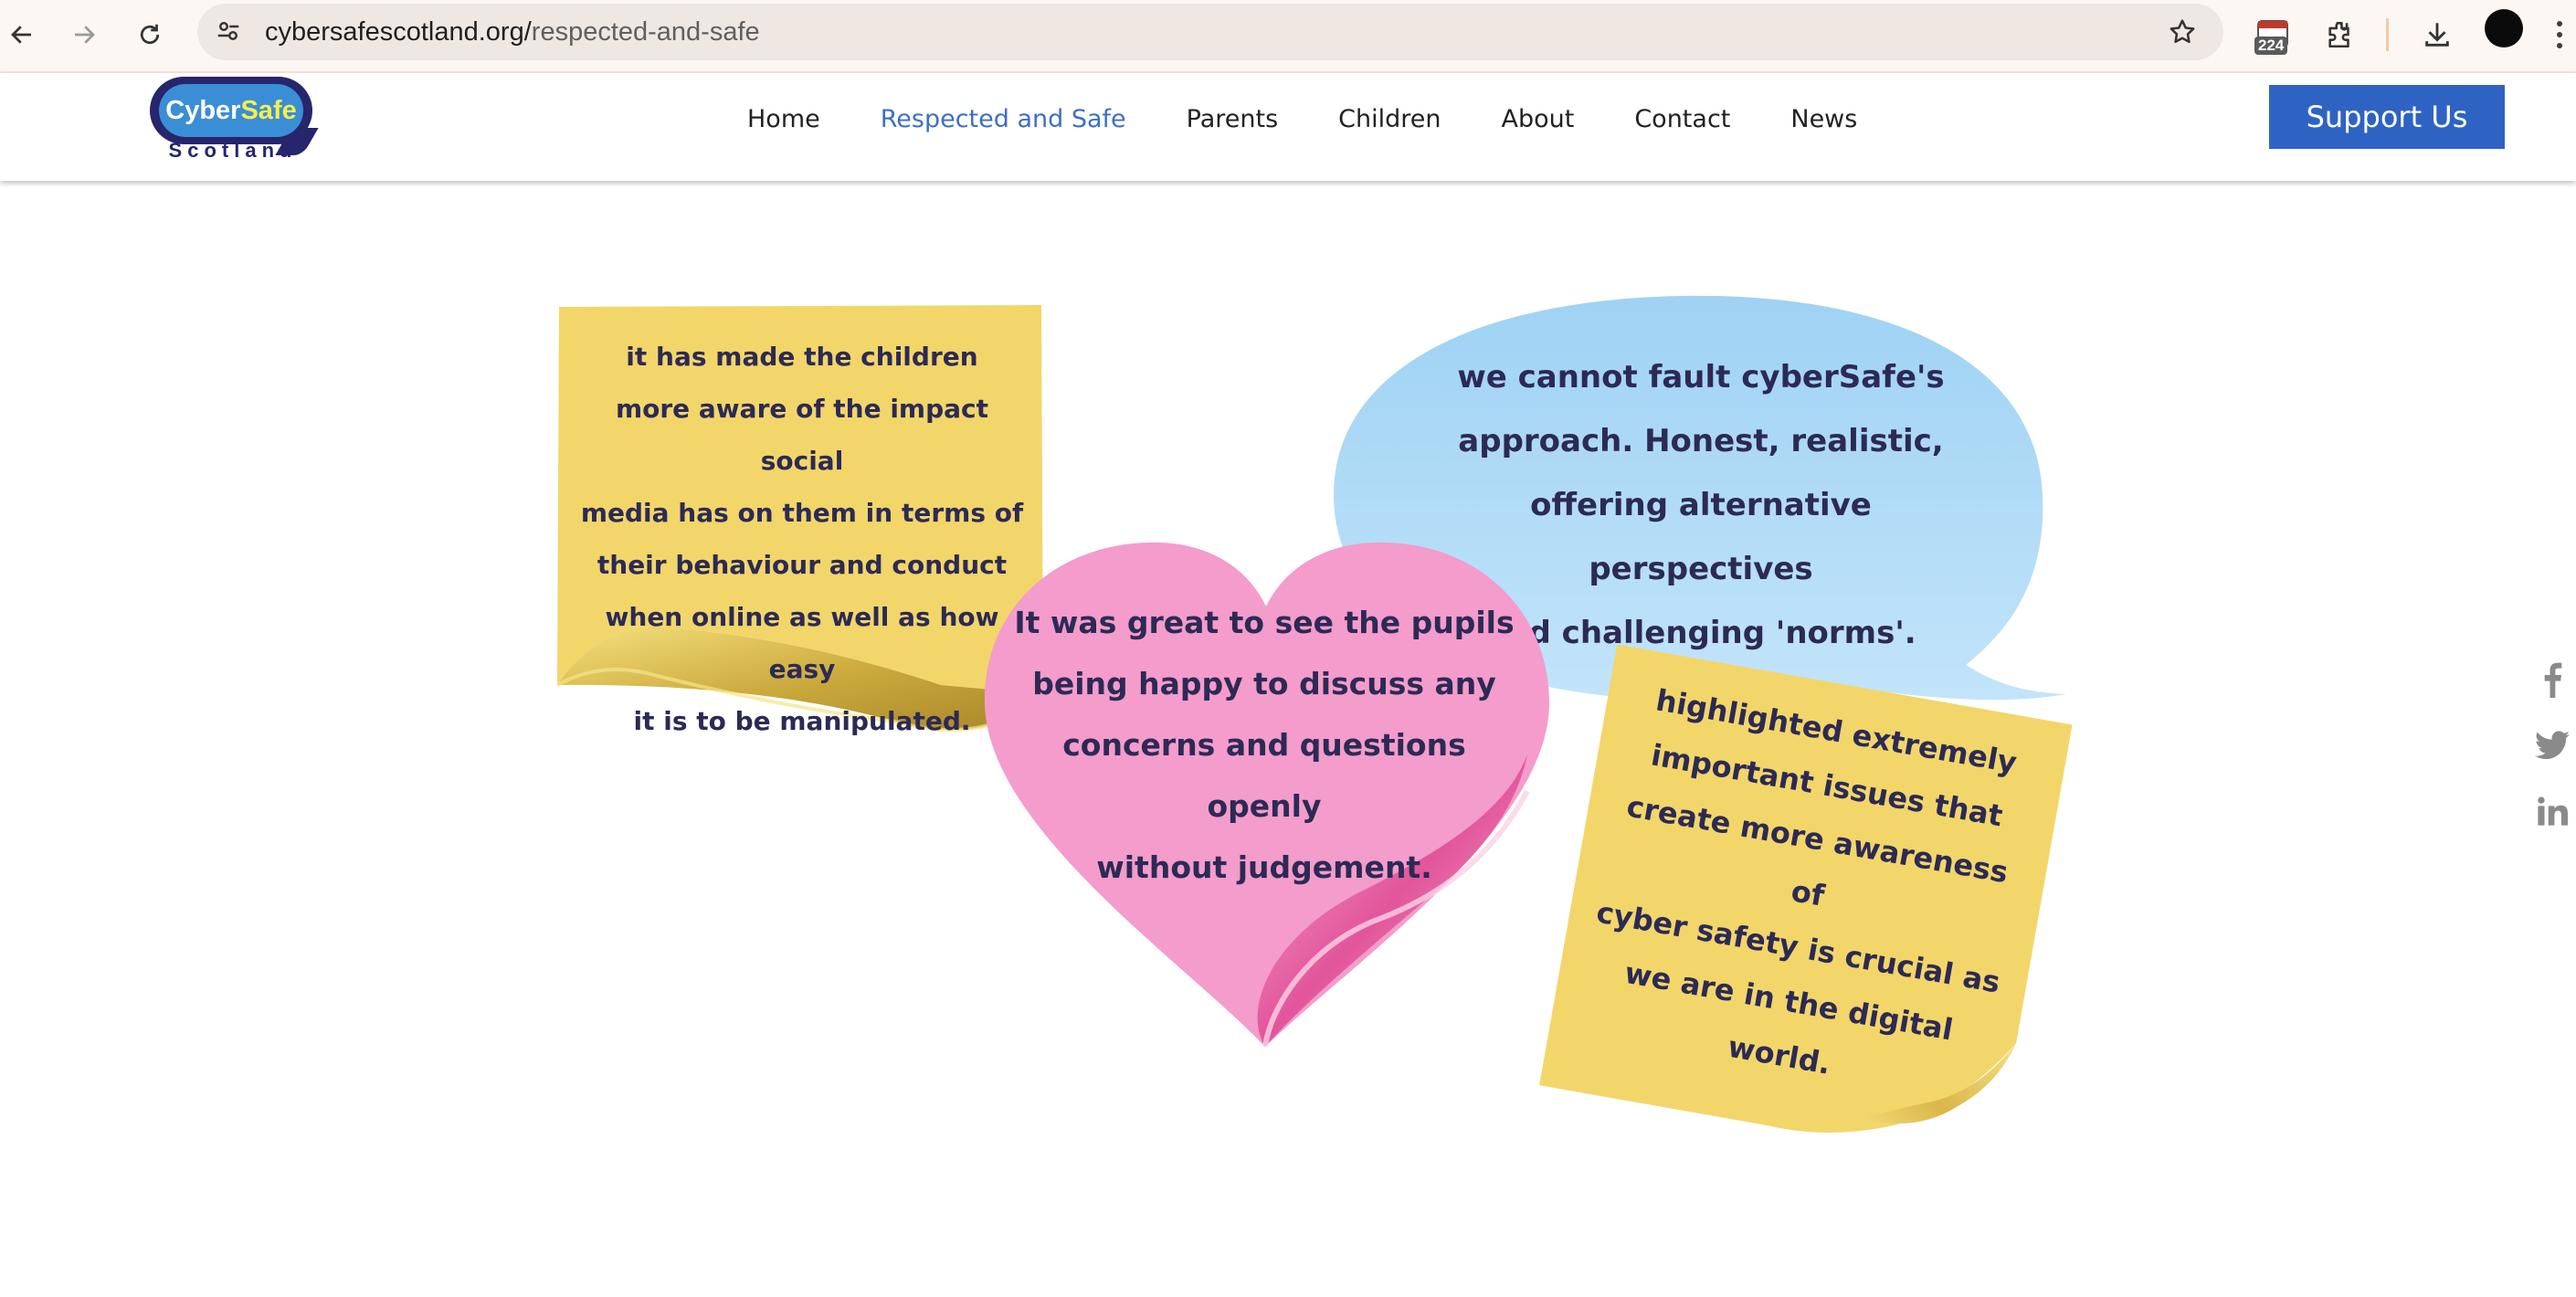 Image resolution: width=2576 pixels, height=1297 pixels. I want to click on address-bar: cybersafescotland.org/respected-and-safe, so click(1210, 32).